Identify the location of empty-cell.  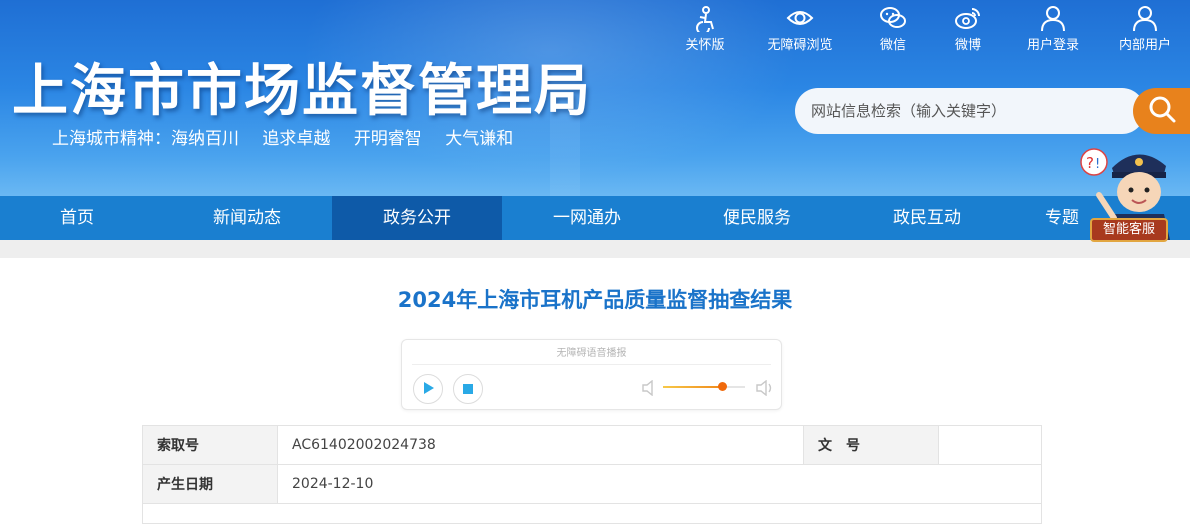
(592, 513).